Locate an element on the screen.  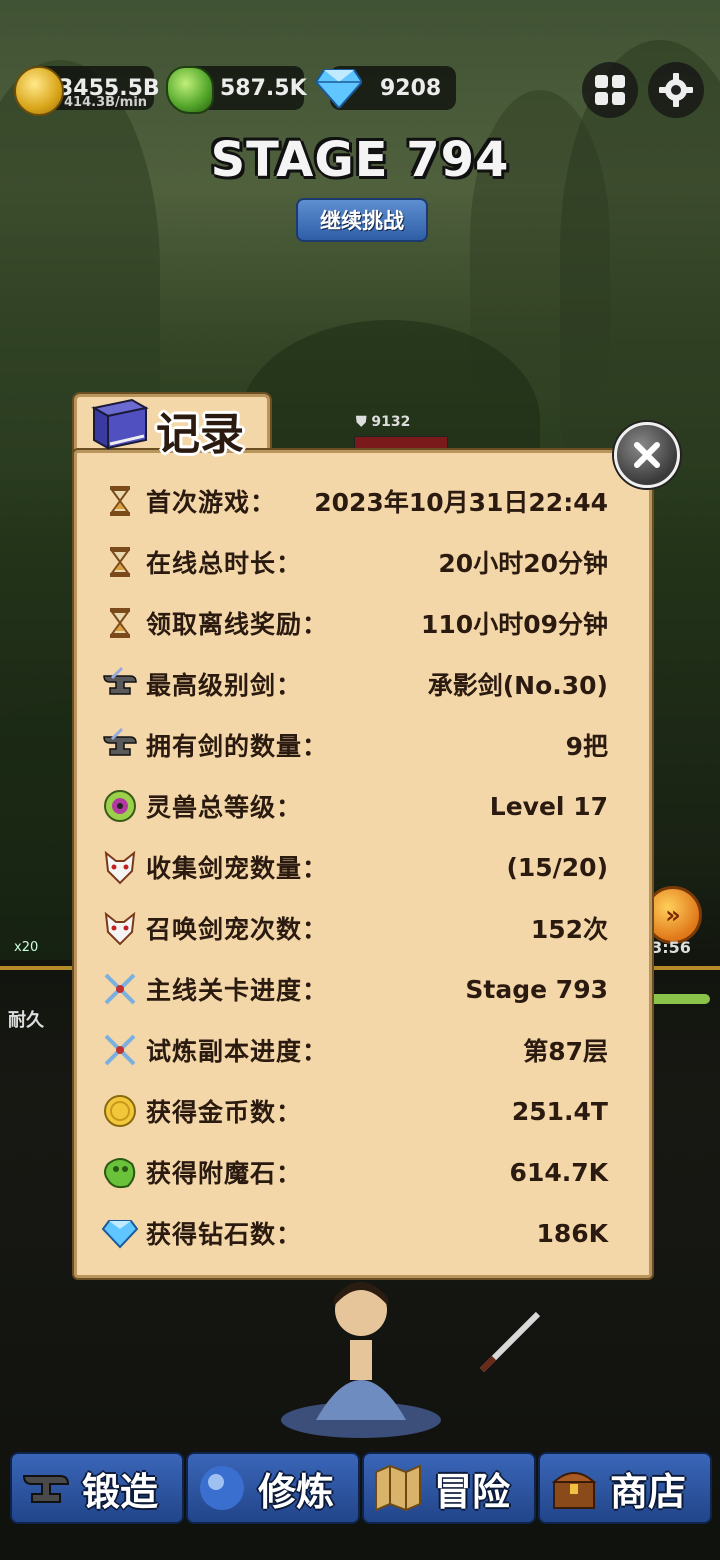
record-online-time: 在线总时长： 20小时20分钟 is located at coordinates (355, 562).